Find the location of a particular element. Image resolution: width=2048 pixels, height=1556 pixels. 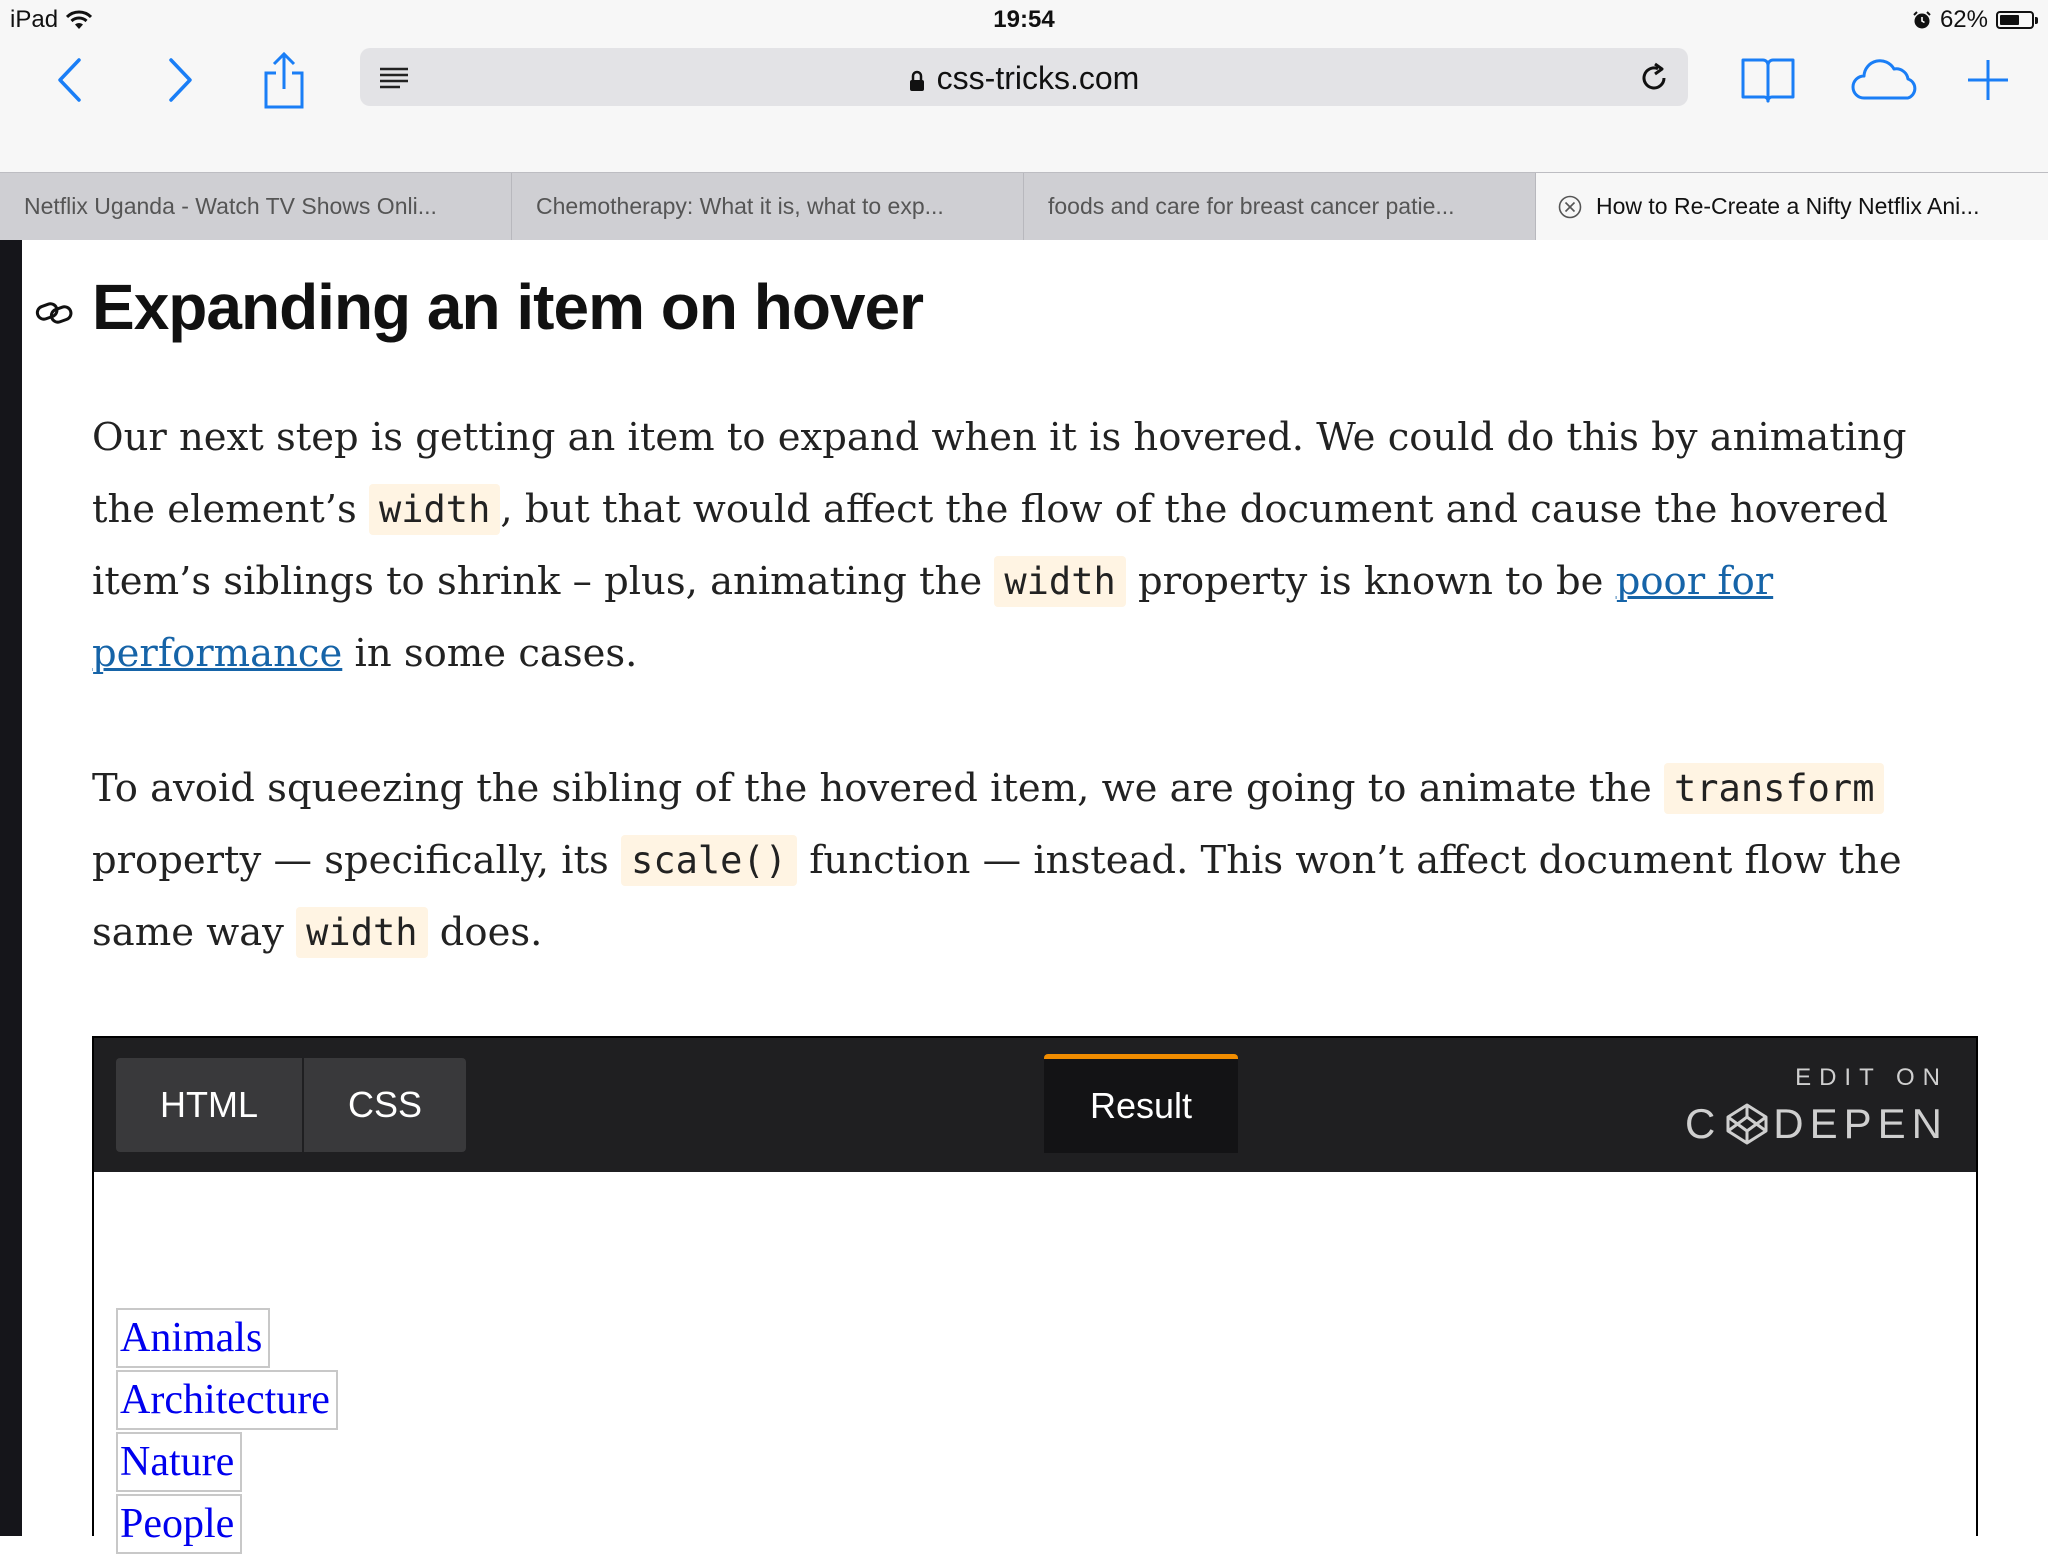

codepen-header: HTML CSS Result EDIT ON C DEPEN is located at coordinates (1035, 1105).